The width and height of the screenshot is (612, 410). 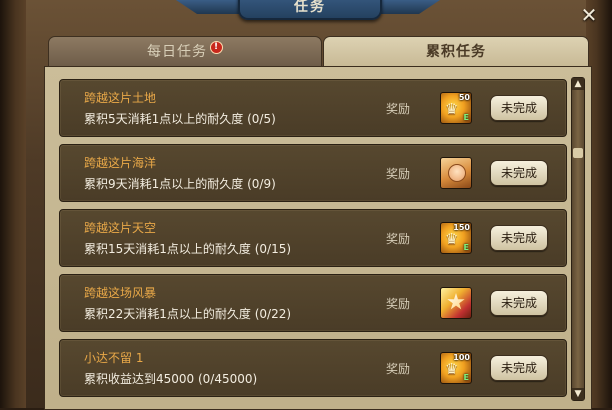 I want to click on star-card-icon, so click(x=456, y=303).